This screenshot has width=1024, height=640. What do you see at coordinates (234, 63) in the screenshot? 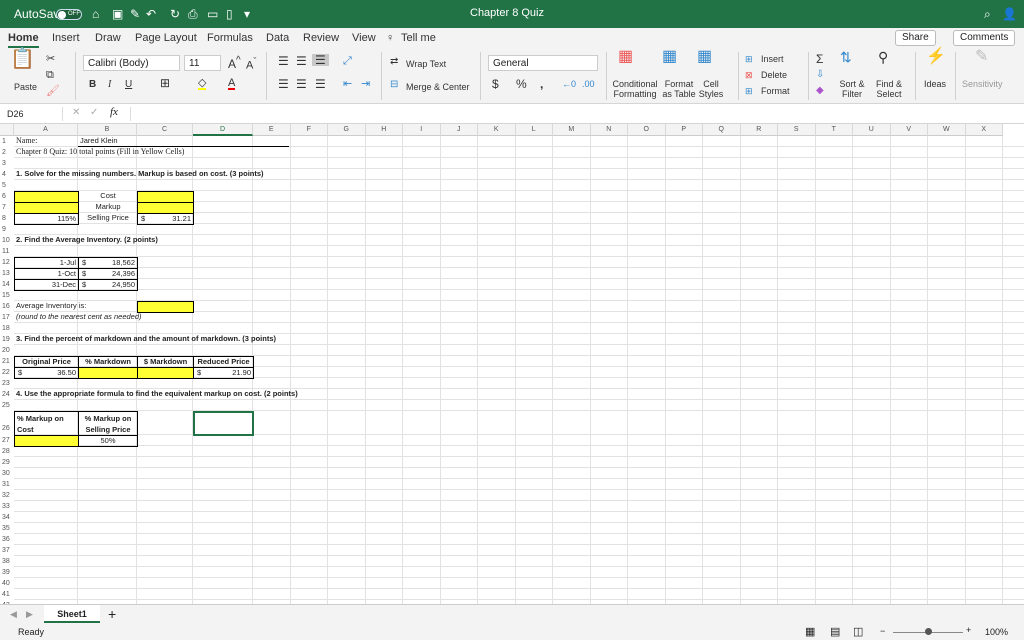
I see `increase-font-icon: A^` at bounding box center [234, 63].